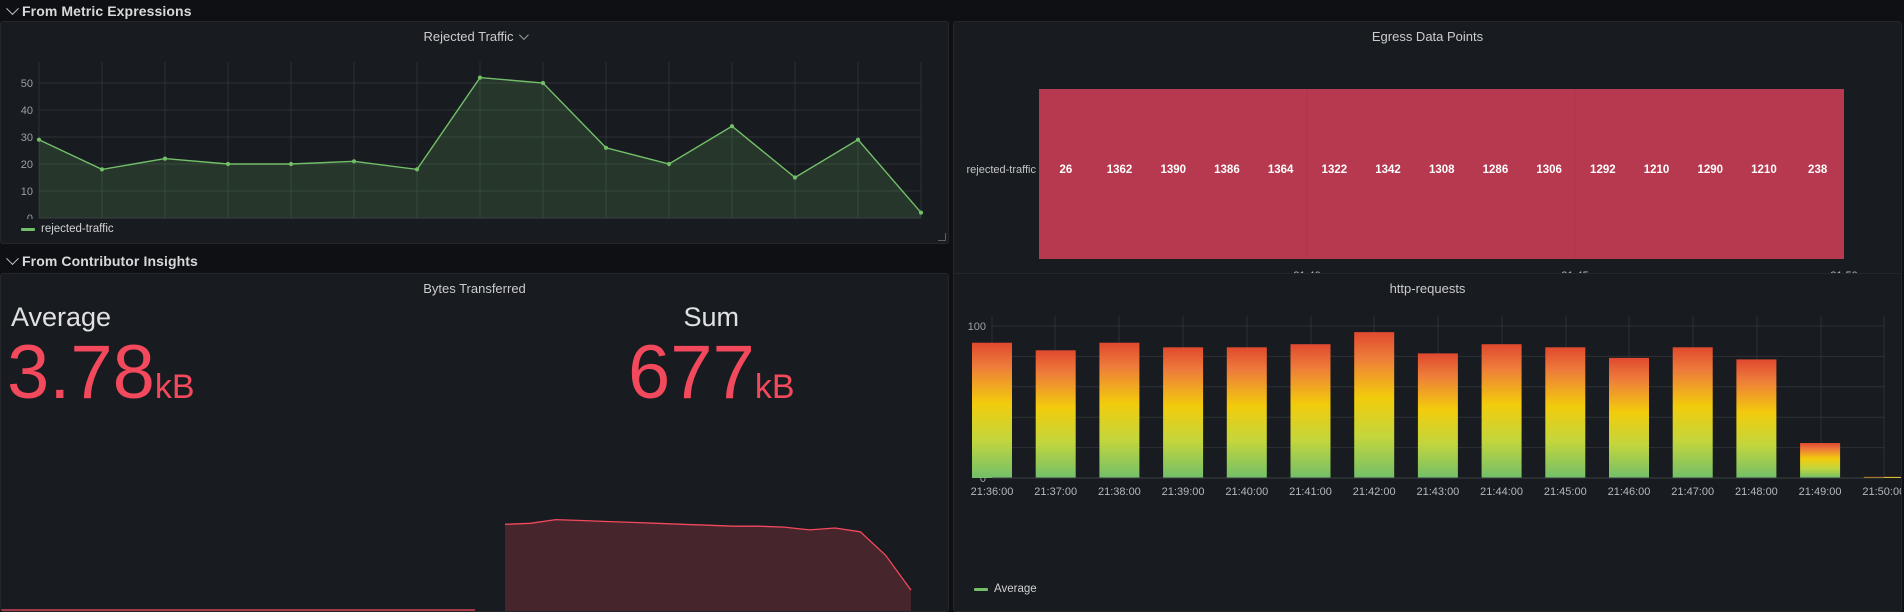 The height and width of the screenshot is (612, 1904). What do you see at coordinates (1388, 170) in the screenshot?
I see `heatmap-cell-value: 1342` at bounding box center [1388, 170].